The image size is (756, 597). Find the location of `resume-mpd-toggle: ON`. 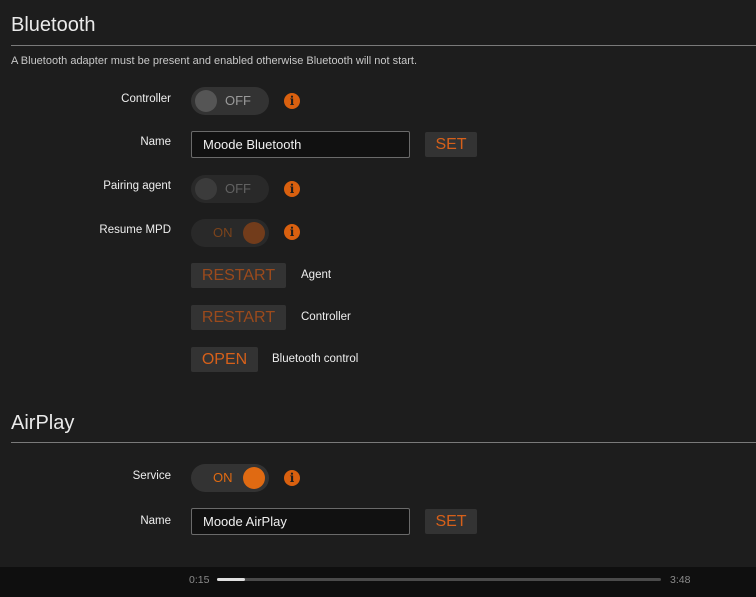

resume-mpd-toggle: ON is located at coordinates (230, 233).